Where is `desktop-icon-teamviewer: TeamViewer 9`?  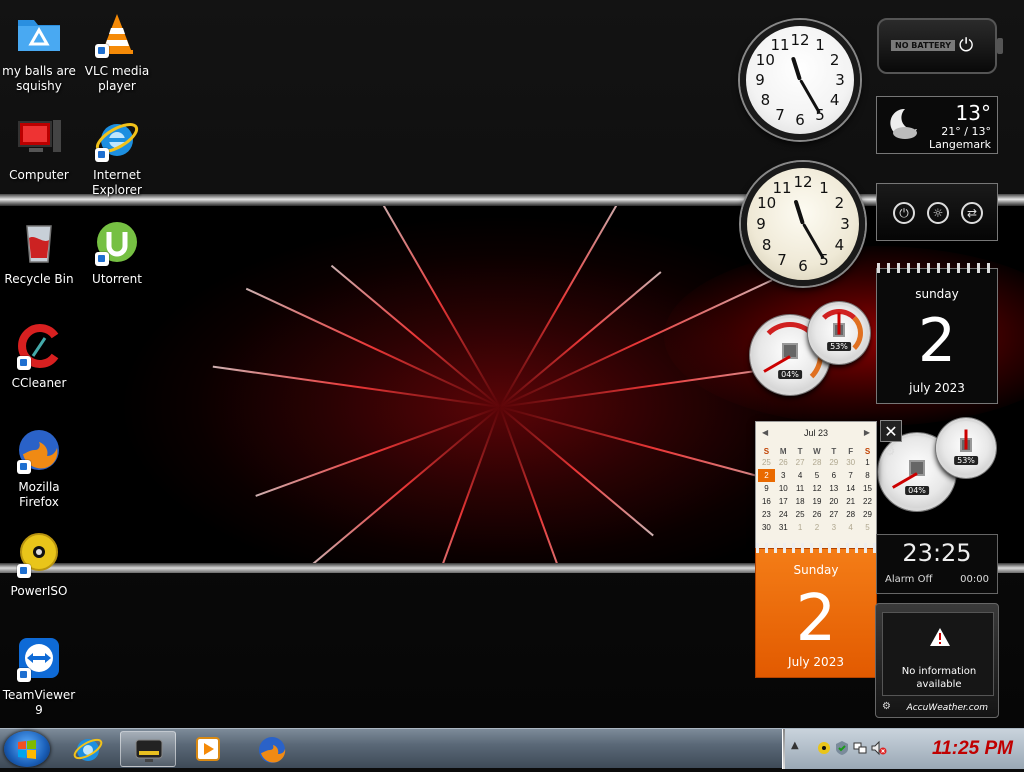
desktop-icon-teamviewer: TeamViewer 9 is located at coordinates (39, 676).